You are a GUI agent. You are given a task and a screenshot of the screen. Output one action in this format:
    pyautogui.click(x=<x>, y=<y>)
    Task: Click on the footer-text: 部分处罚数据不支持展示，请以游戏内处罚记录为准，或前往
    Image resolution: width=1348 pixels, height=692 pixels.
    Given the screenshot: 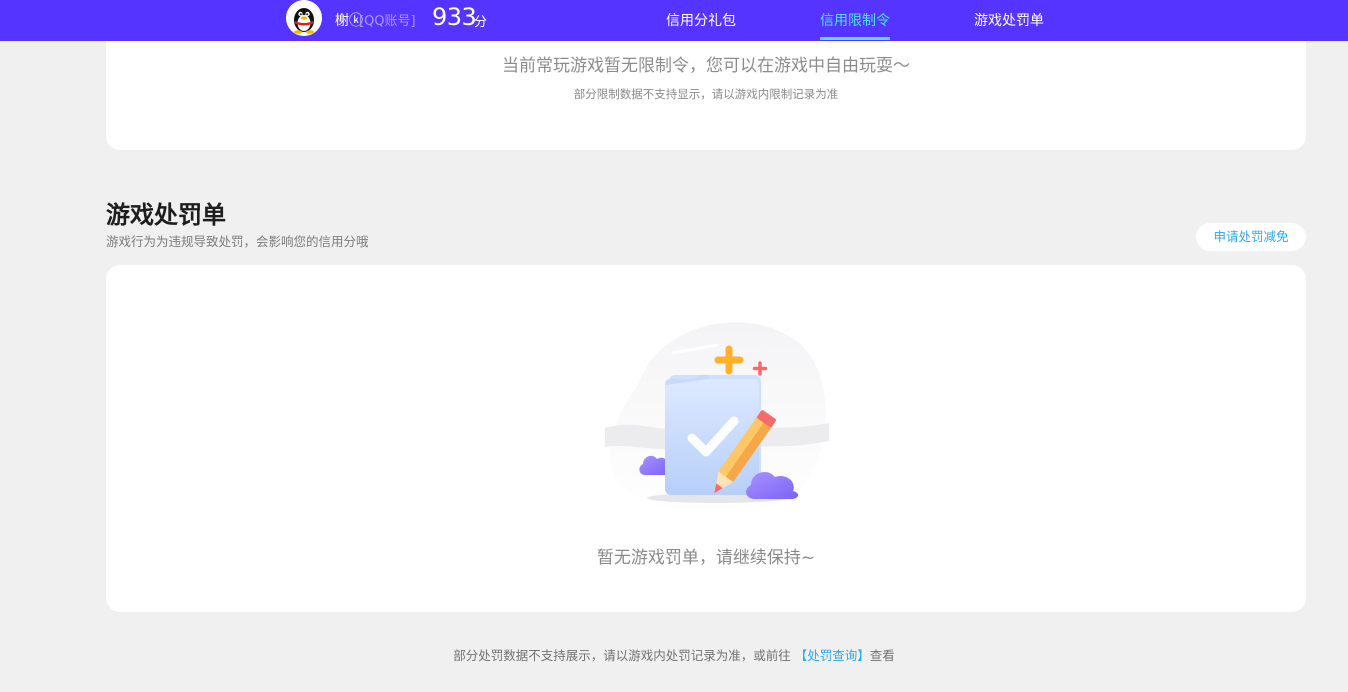 What is the action you would take?
    pyautogui.click(x=622, y=655)
    